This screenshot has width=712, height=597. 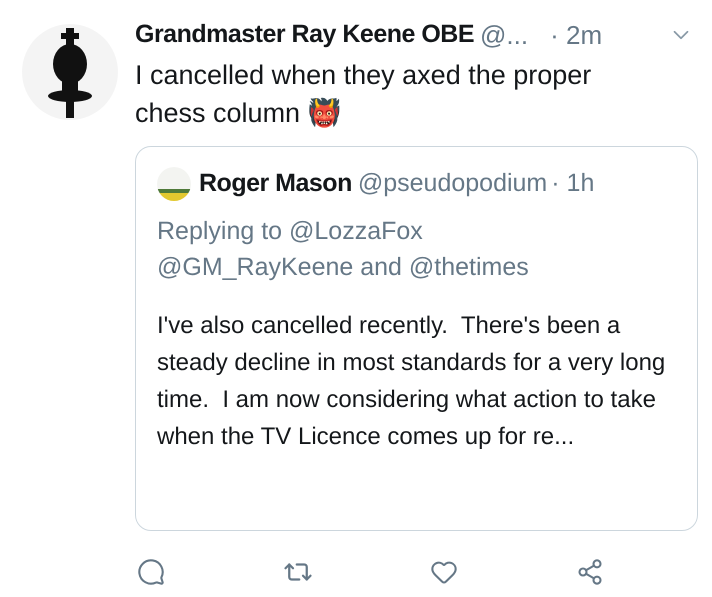 What do you see at coordinates (590, 572) in the screenshot?
I see `share-icon` at bounding box center [590, 572].